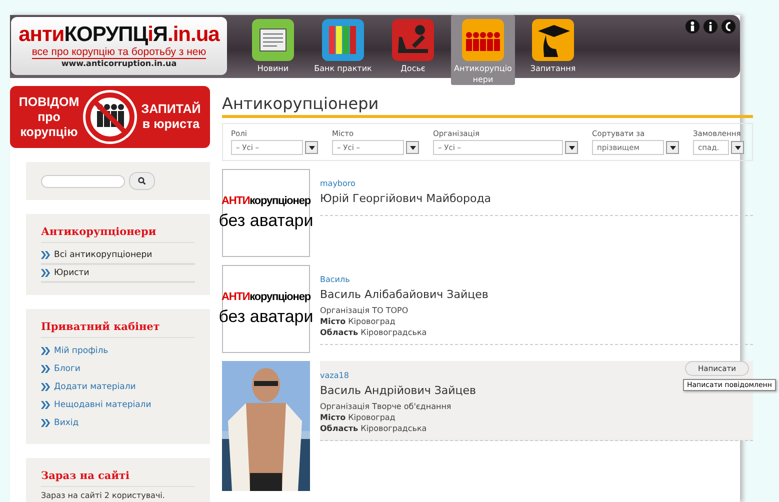 The height and width of the screenshot is (502, 779). I want to click on sidebar-link: Всі антикорупціонери, so click(103, 255).